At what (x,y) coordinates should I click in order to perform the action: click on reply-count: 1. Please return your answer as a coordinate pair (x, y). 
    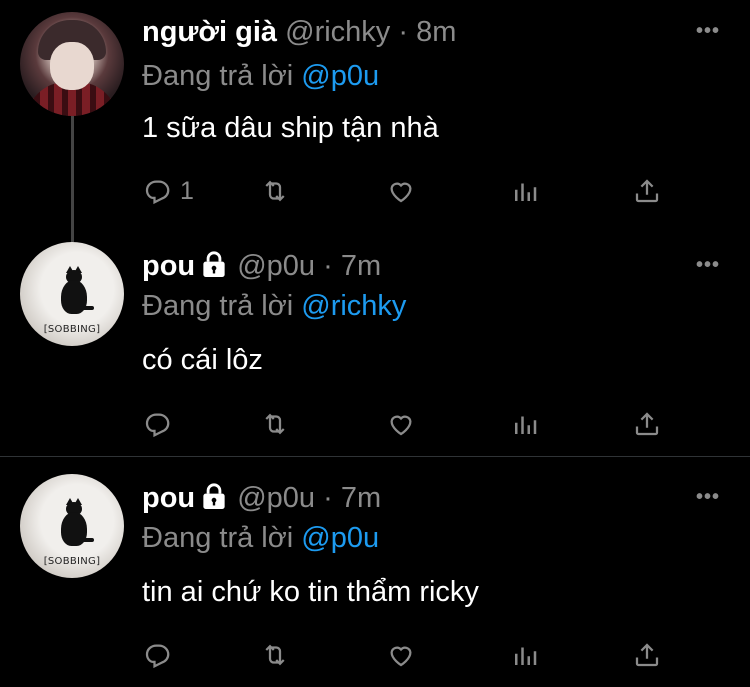
    Looking at the image, I should click on (187, 190).